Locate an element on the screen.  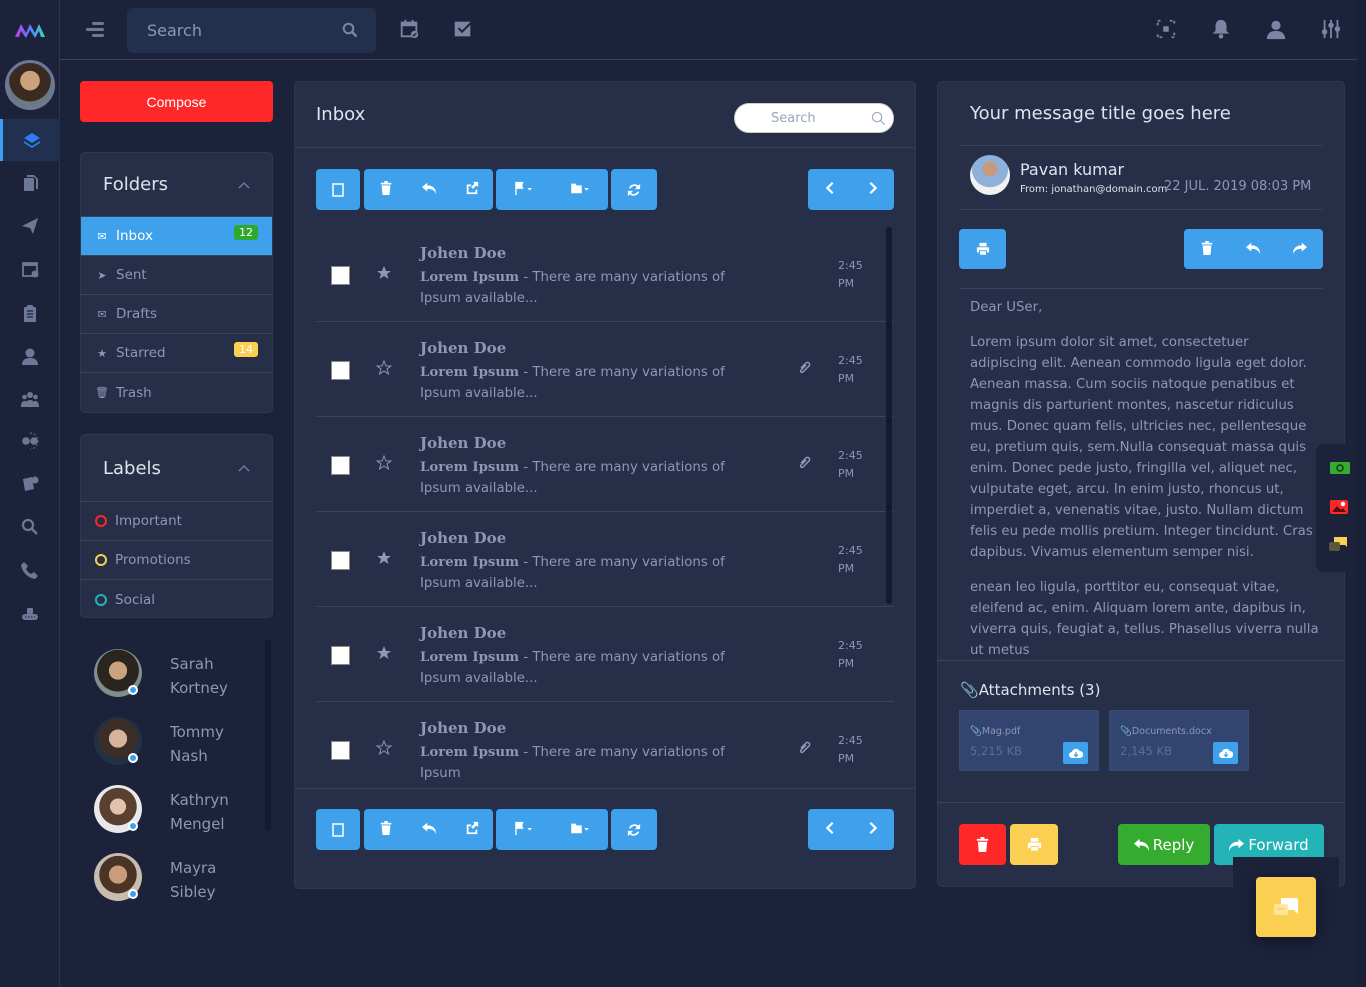
rail-item-invoice is located at coordinates (30, 484).